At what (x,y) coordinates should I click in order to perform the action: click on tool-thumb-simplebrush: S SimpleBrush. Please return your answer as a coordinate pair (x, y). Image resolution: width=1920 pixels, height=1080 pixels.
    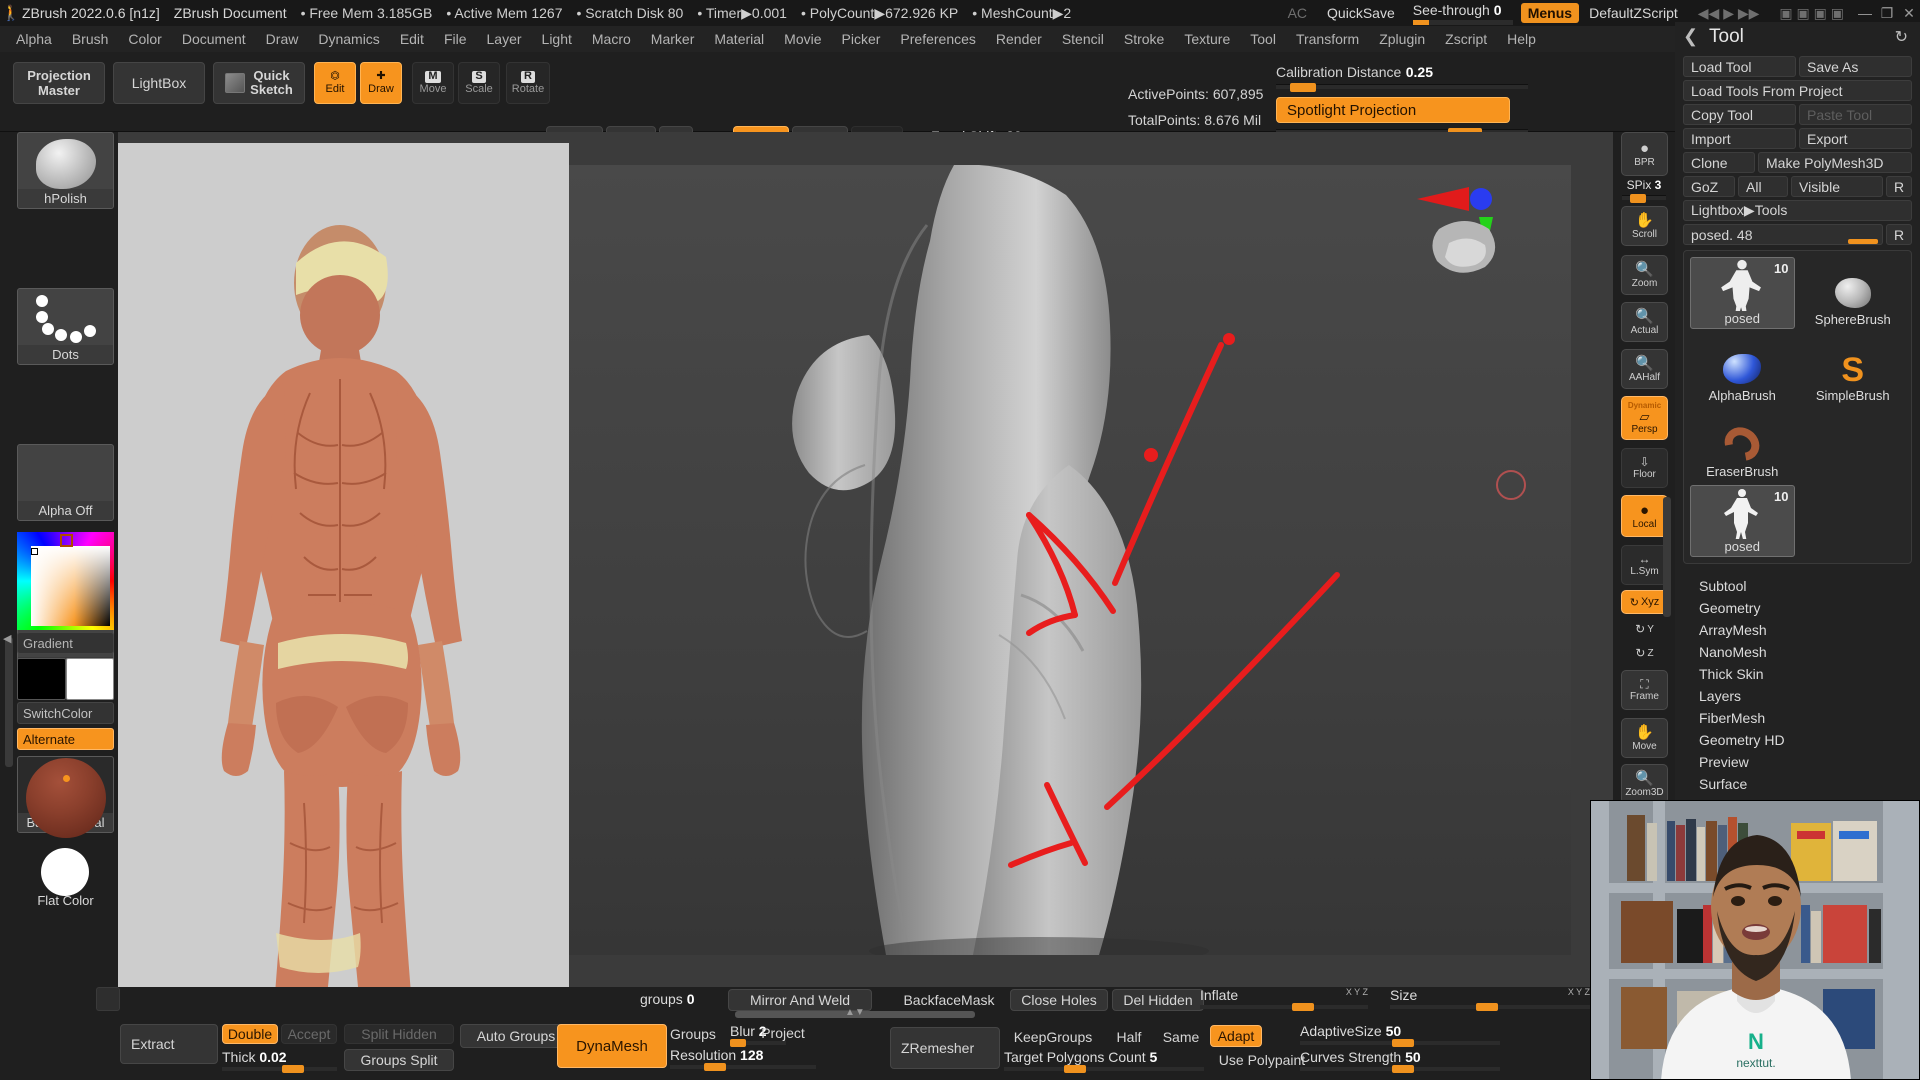
    Looking at the image, I should click on (1853, 369).